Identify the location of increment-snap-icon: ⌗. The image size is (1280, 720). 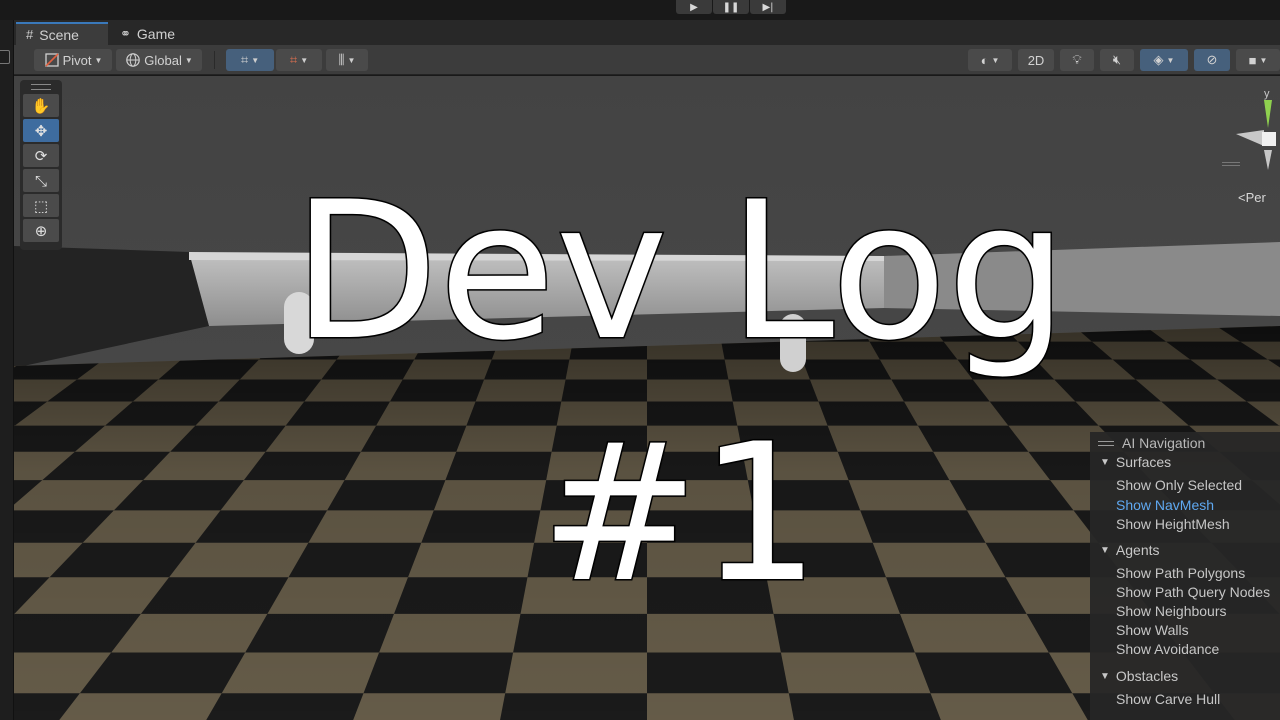
(293, 59).